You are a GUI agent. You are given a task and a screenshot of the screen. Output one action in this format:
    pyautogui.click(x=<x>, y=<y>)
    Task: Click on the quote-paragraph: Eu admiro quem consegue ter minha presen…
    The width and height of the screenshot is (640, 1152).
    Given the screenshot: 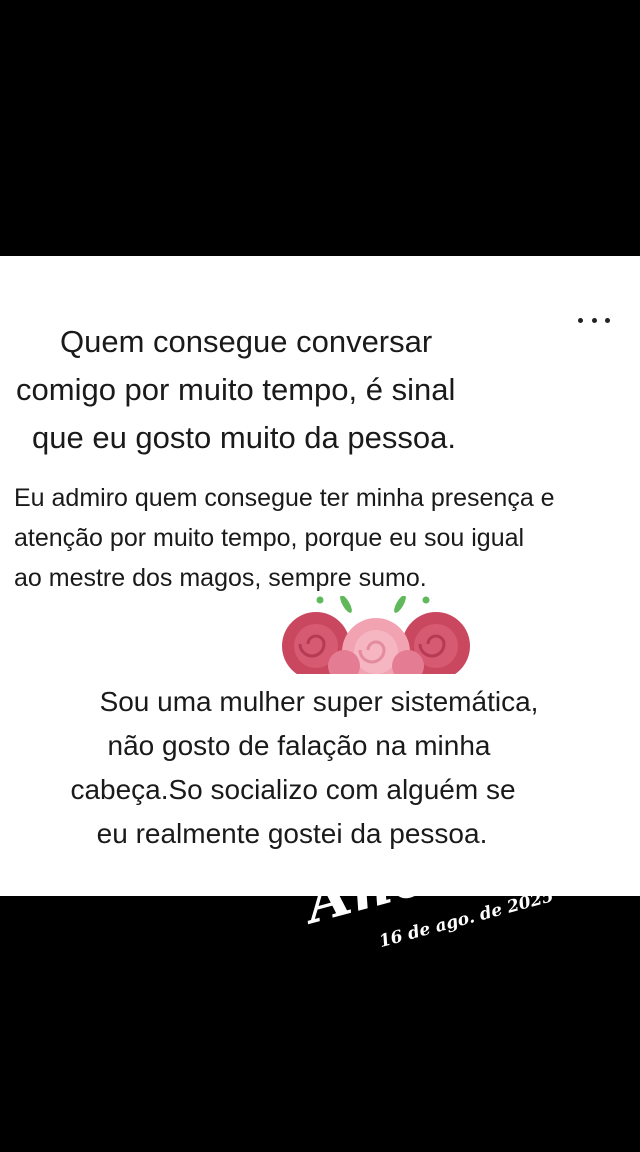 What is the action you would take?
    pyautogui.click(x=320, y=538)
    